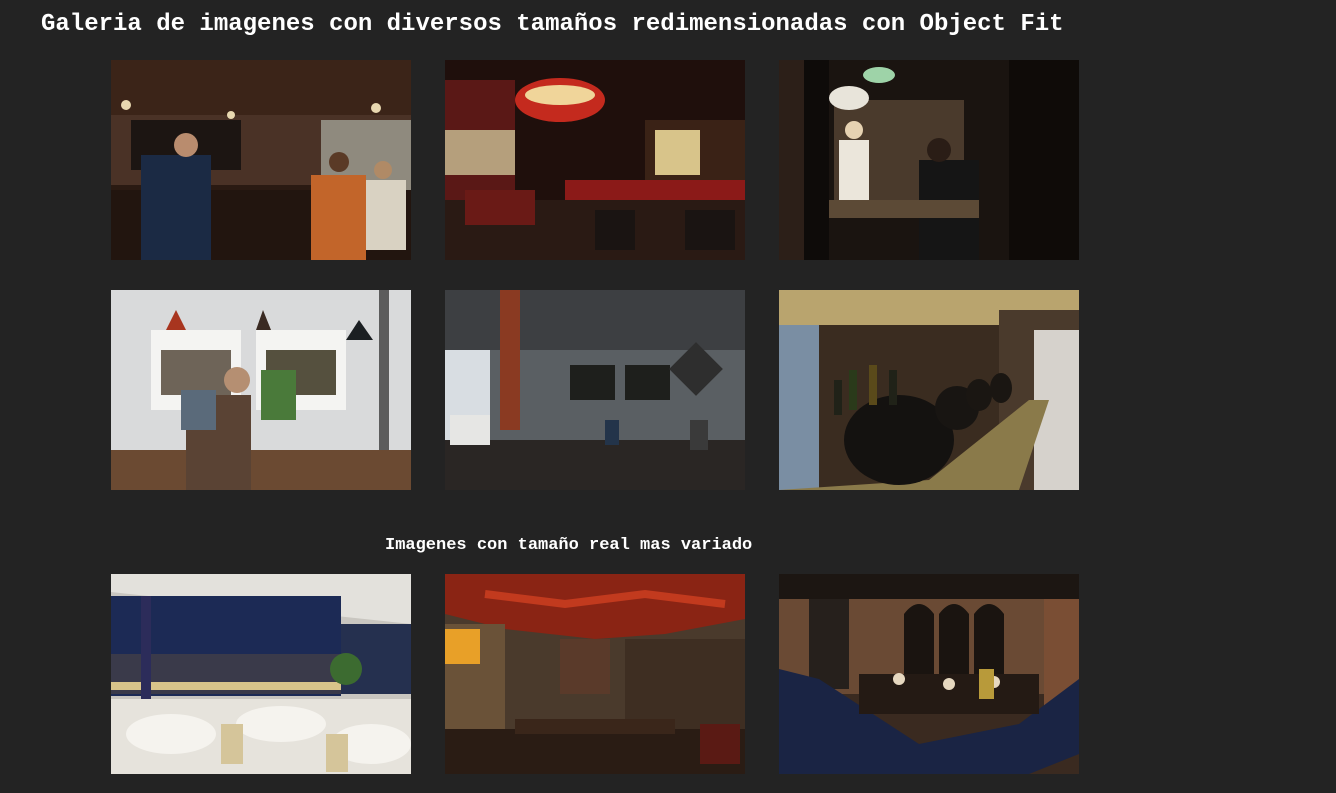 The height and width of the screenshot is (793, 1336). I want to click on section-subtitle: Imagenes con tamaño real mas variado, so click(569, 545).